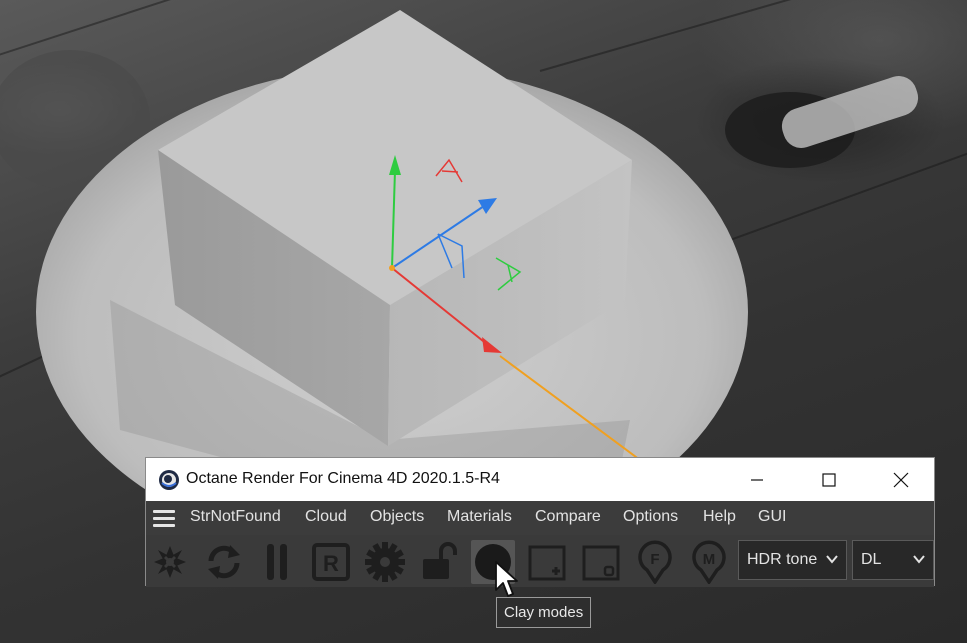  I want to click on minimize-icon, so click(757, 479).